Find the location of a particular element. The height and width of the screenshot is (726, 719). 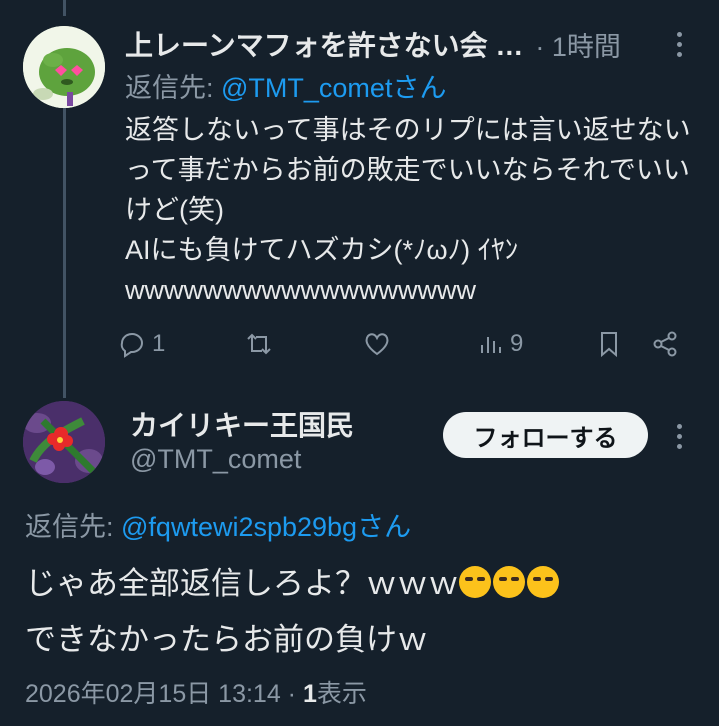

user-handle: @TMT_comet is located at coordinates (215, 459).